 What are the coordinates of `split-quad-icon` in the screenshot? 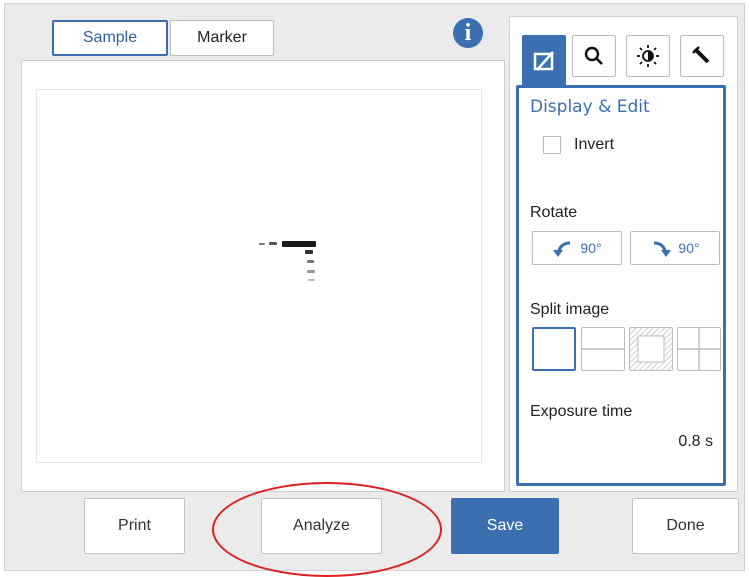 It's located at (699, 349).